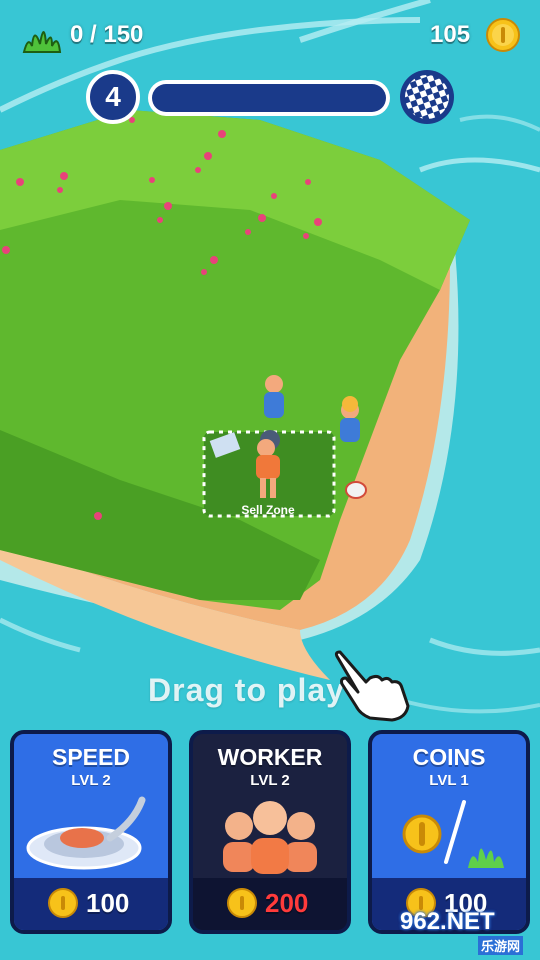  What do you see at coordinates (270, 837) in the screenshot?
I see `workers-group-icon` at bounding box center [270, 837].